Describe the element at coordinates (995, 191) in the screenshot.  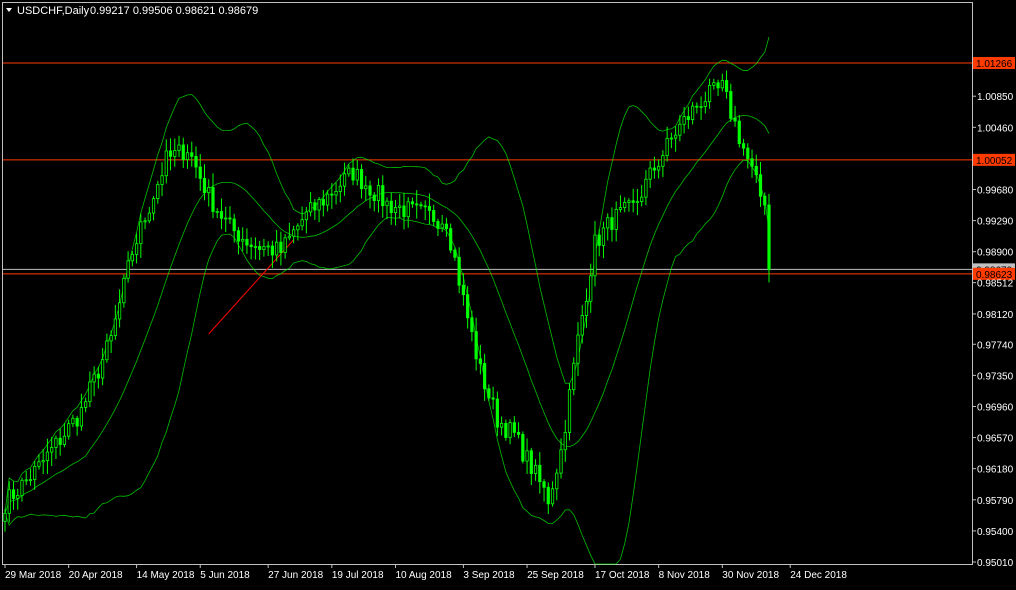
I see `price-tick-label: 0.99680` at that location.